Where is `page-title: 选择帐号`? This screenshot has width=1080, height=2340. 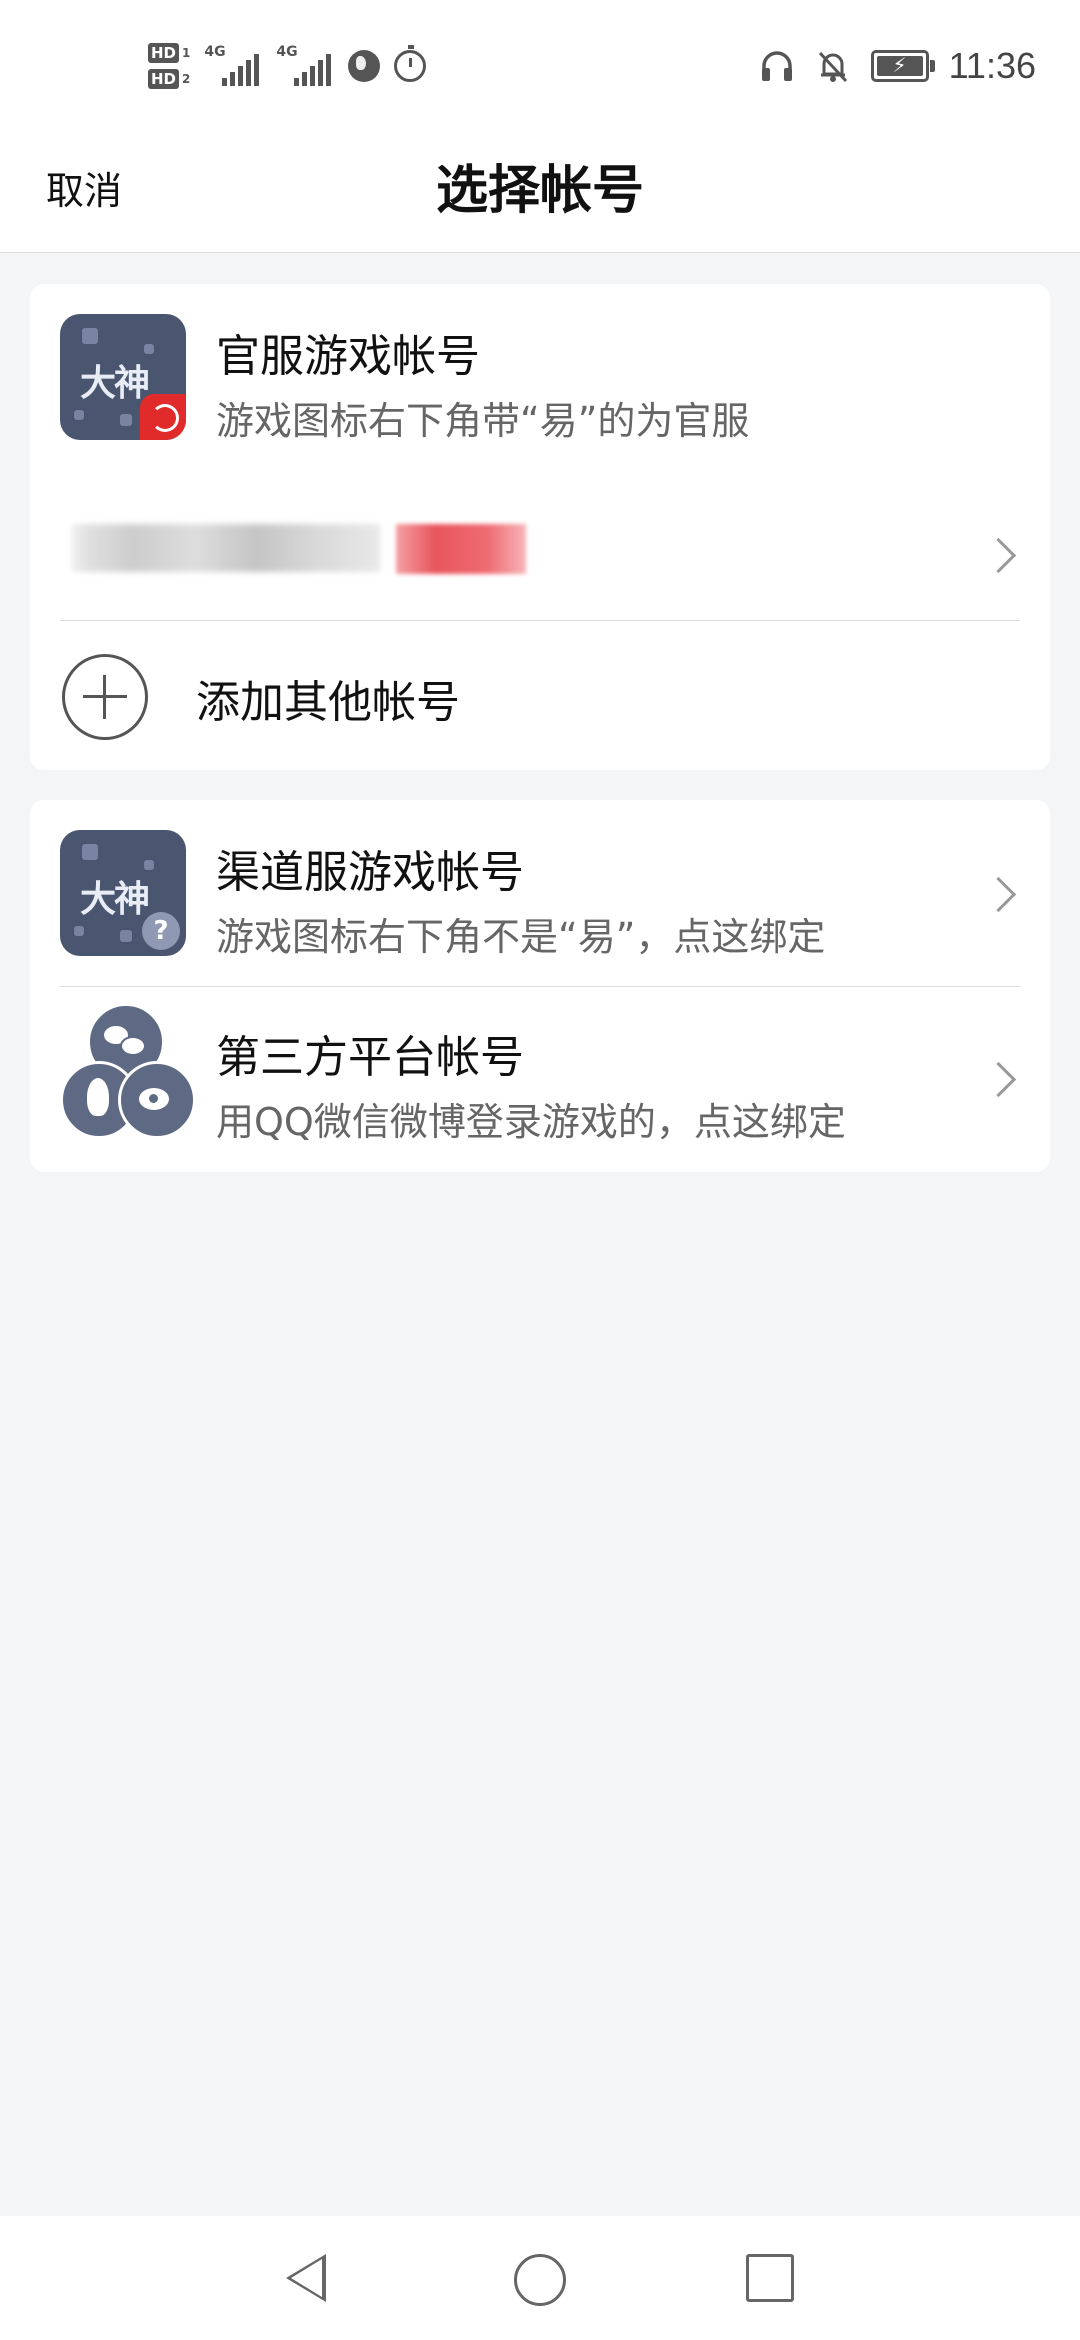
page-title: 选择帐号 is located at coordinates (539, 191).